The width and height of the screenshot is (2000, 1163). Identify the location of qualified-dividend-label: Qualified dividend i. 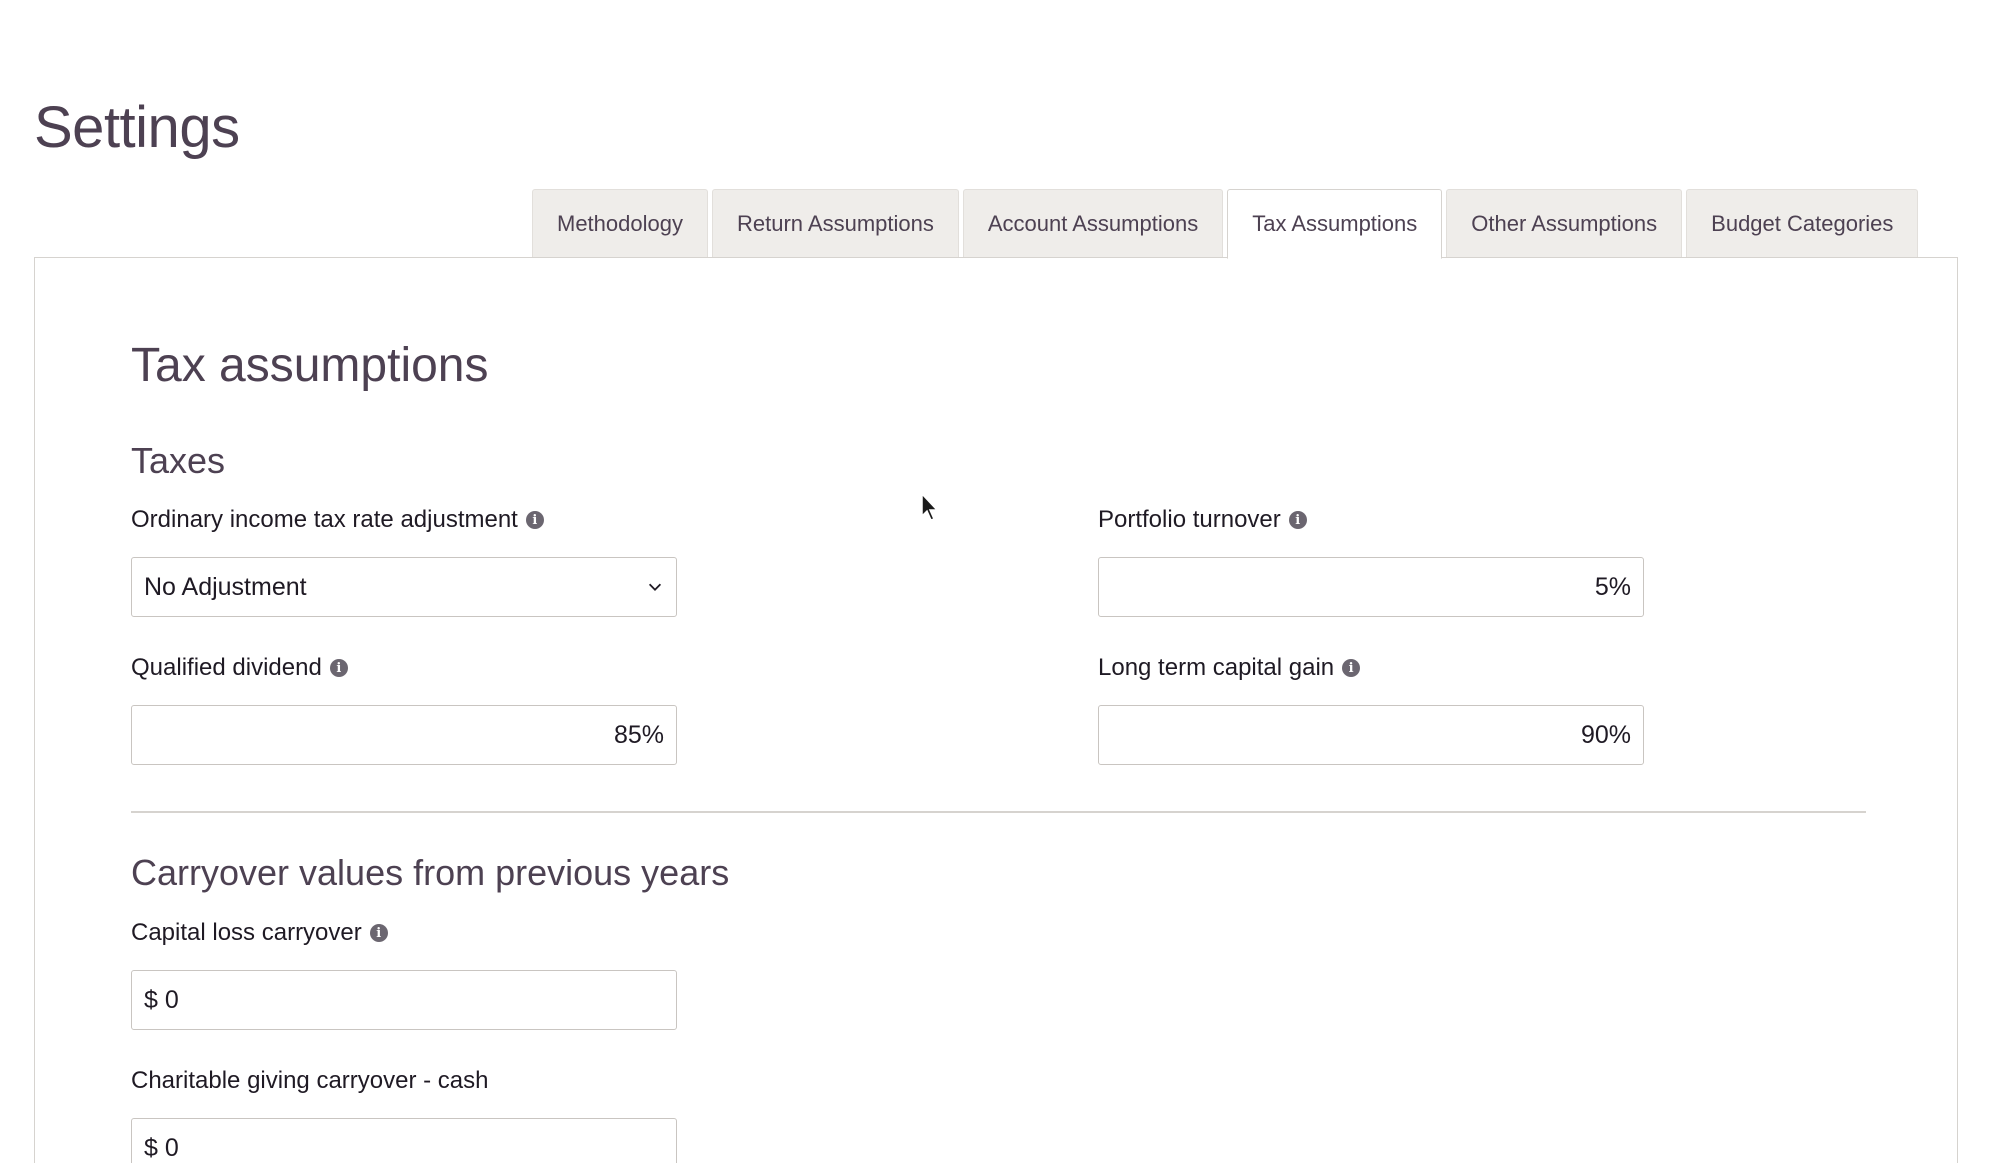
(239, 668).